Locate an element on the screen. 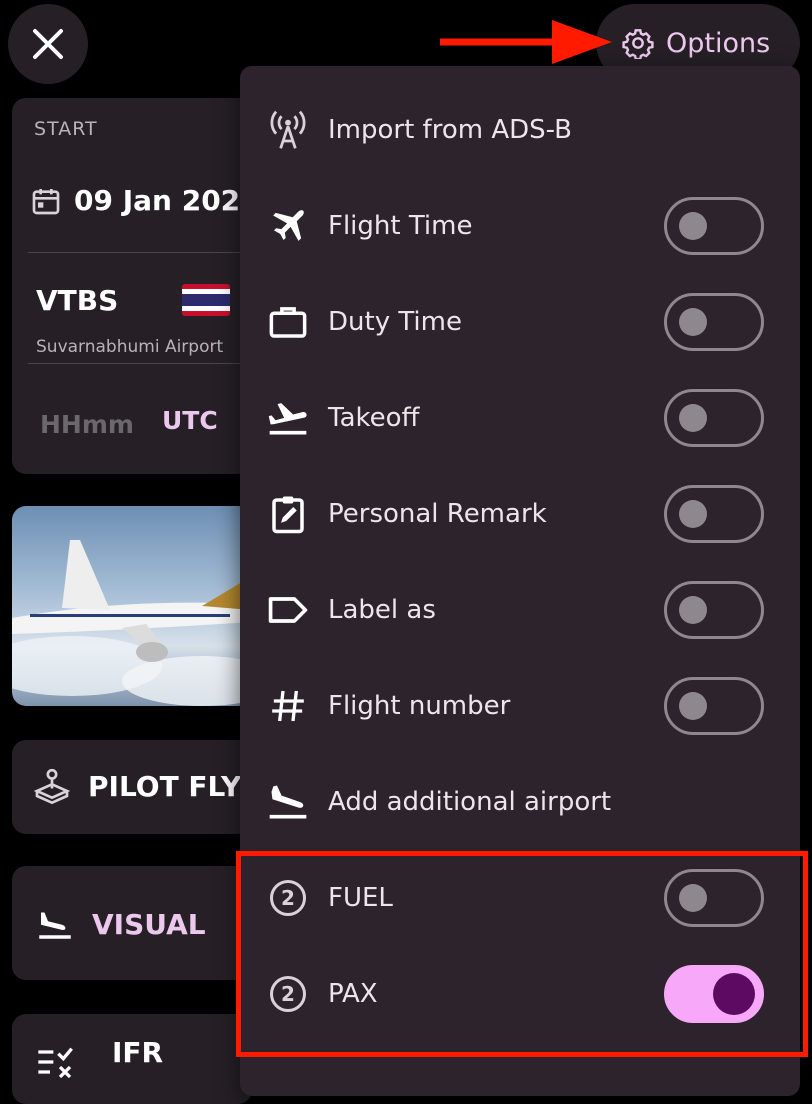 This screenshot has width=812, height=1104. menu-item-label: Flight number is located at coordinates (419, 706).